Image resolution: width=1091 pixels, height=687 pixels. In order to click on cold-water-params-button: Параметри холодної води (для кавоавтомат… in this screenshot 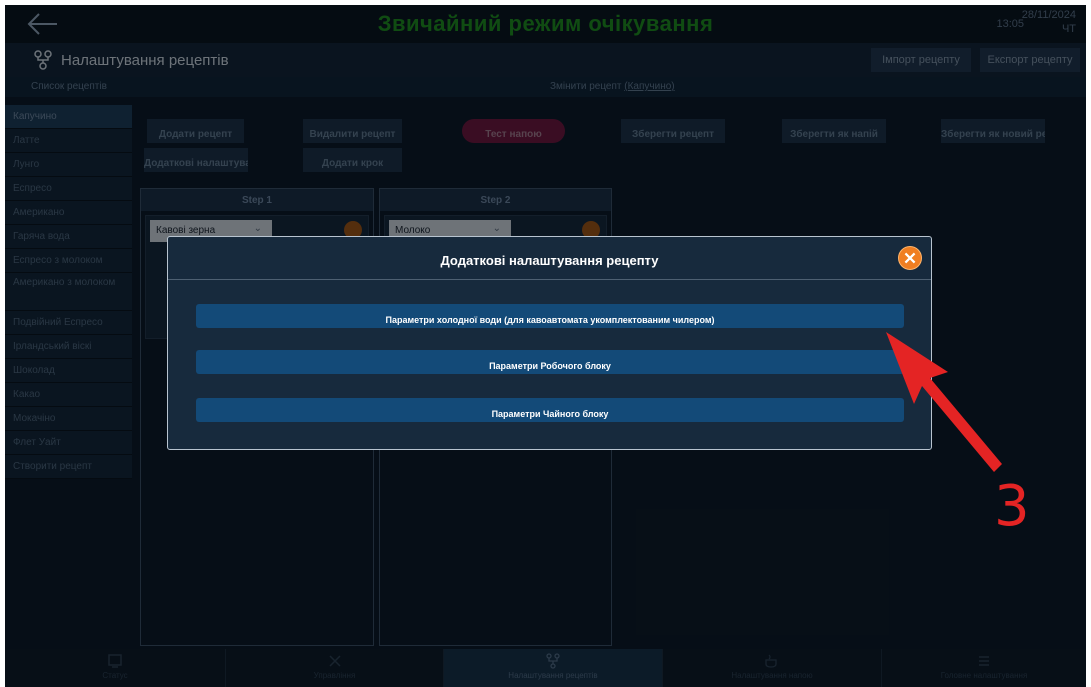, I will do `click(550, 316)`.